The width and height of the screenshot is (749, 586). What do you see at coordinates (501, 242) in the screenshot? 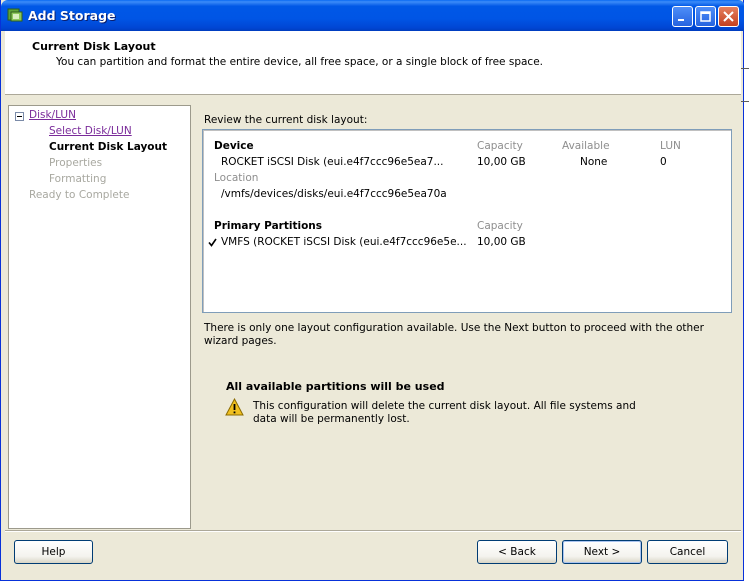
I see `partition-capacity: 10,00 GB` at bounding box center [501, 242].